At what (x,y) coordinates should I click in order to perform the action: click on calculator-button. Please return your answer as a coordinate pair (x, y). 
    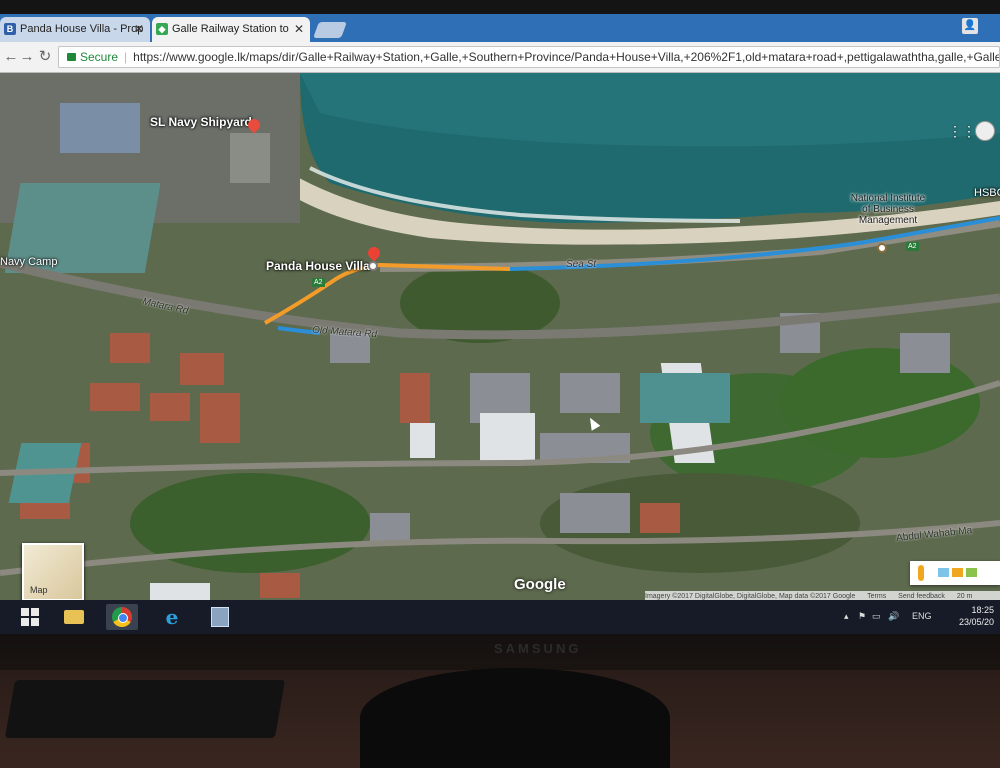
    Looking at the image, I should click on (220, 617).